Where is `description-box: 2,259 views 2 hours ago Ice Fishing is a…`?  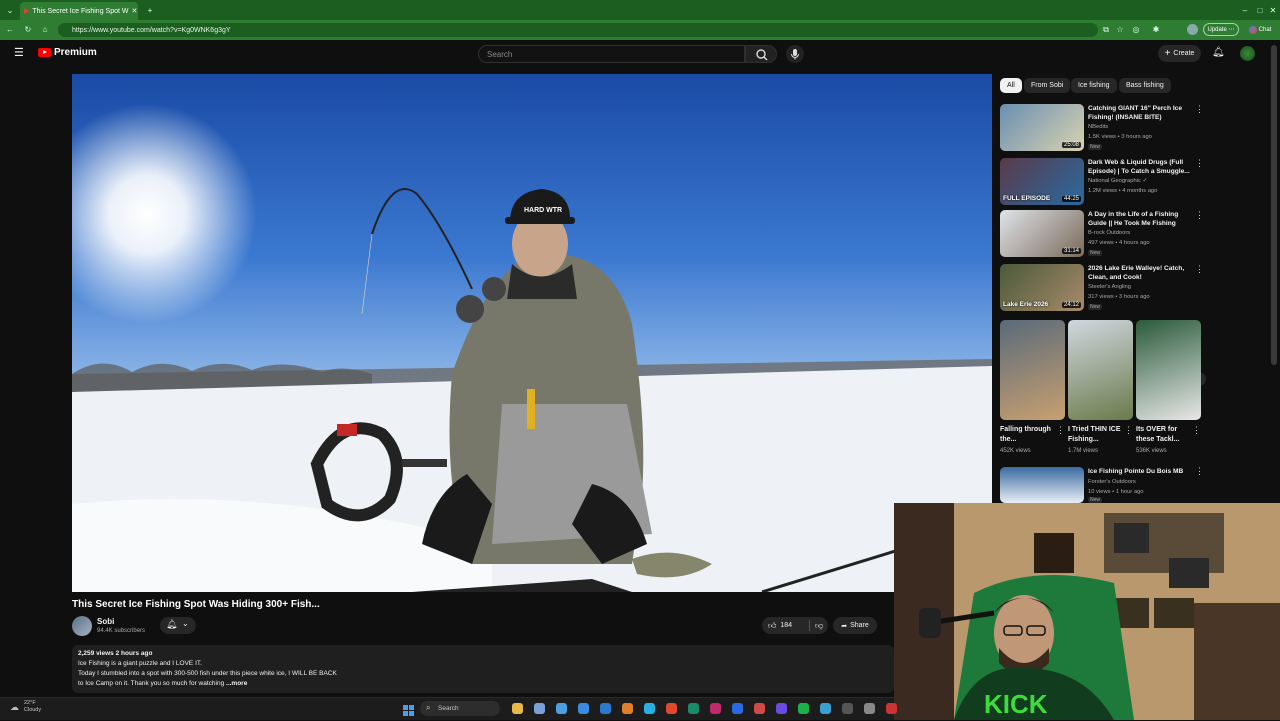 description-box: 2,259 views 2 hours ago Ice Fishing is a… is located at coordinates (483, 669).